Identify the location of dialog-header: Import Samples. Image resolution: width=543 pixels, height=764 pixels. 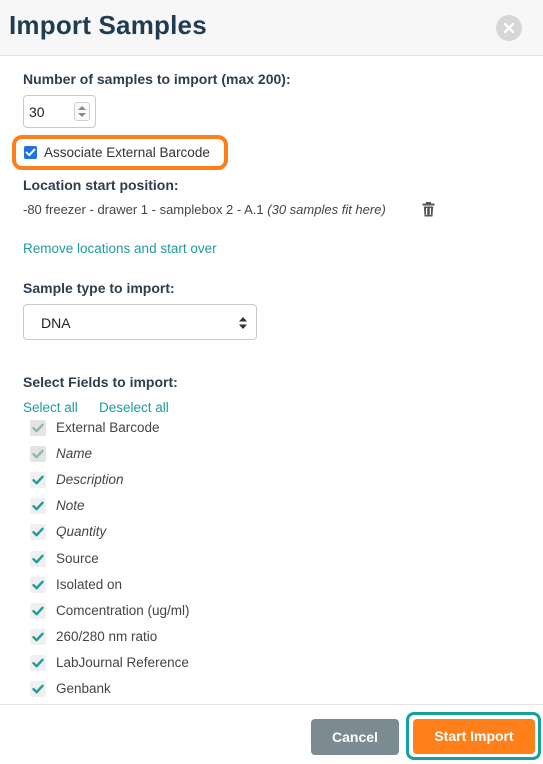
(271, 28).